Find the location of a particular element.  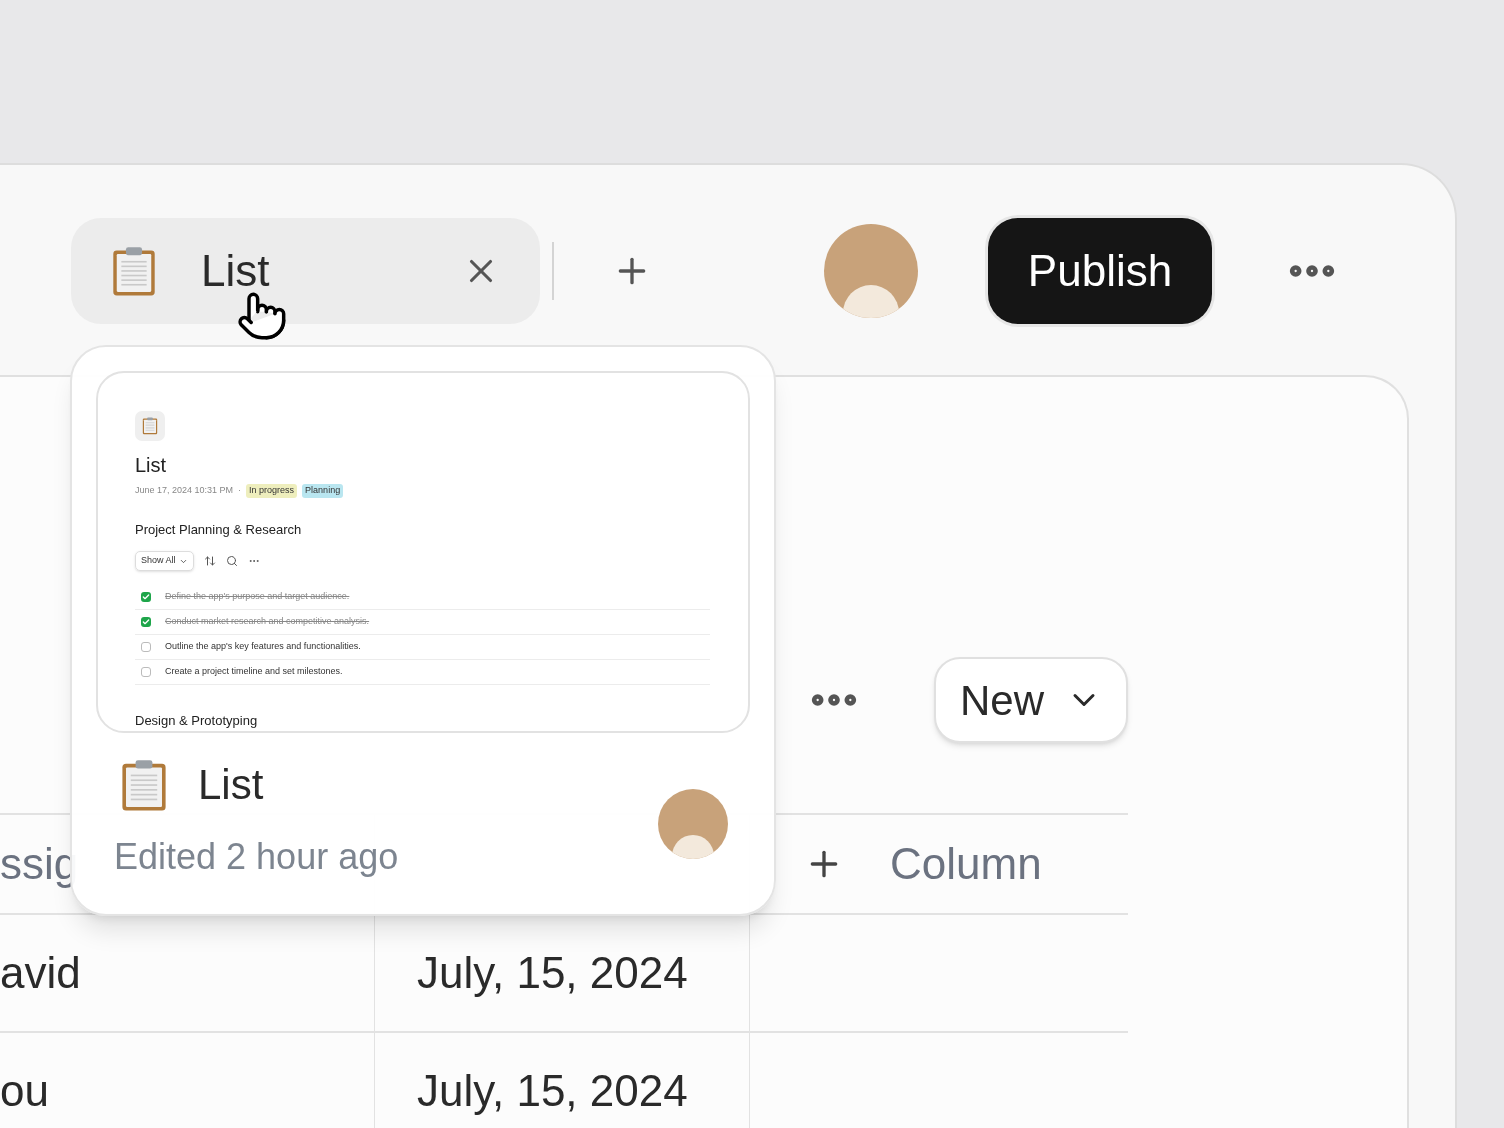

timestamp: June 17, 2024 10:31 PM is located at coordinates (184, 490).